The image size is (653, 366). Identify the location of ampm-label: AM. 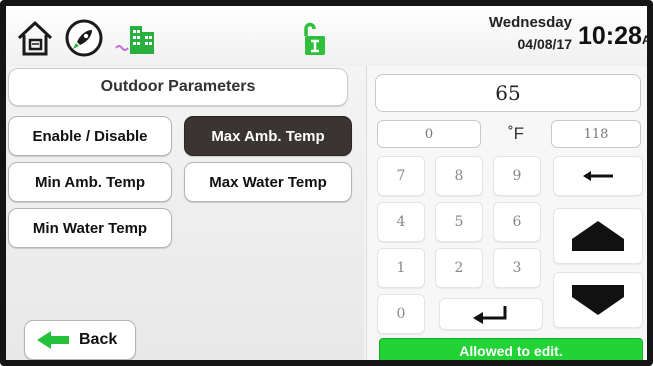
(646, 40).